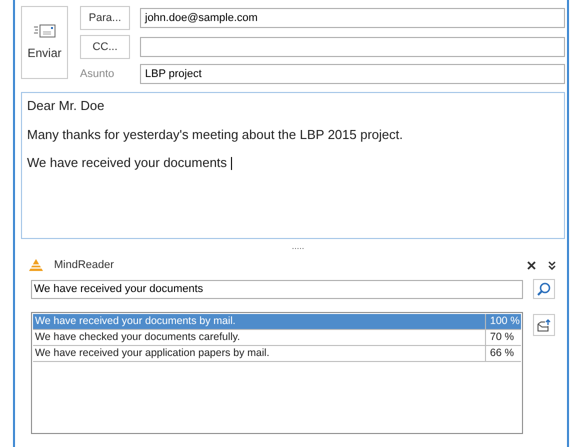 The width and height of the screenshot is (576, 447). I want to click on result-text: We have received your application papers by mail., so click(152, 353).